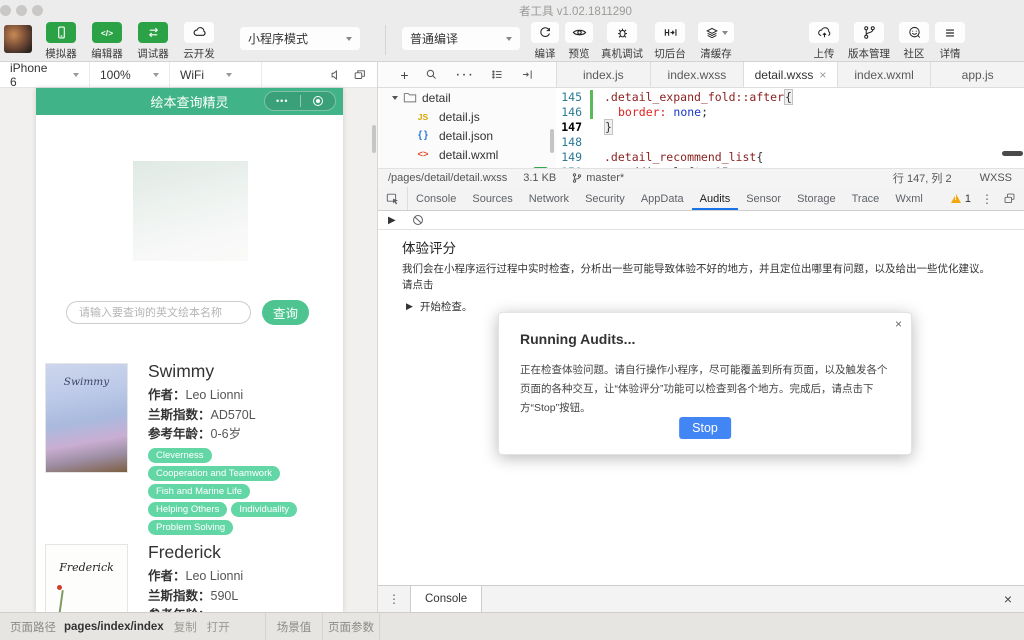  What do you see at coordinates (282, 101) in the screenshot?
I see `more-dots-icon: •••` at bounding box center [282, 101].